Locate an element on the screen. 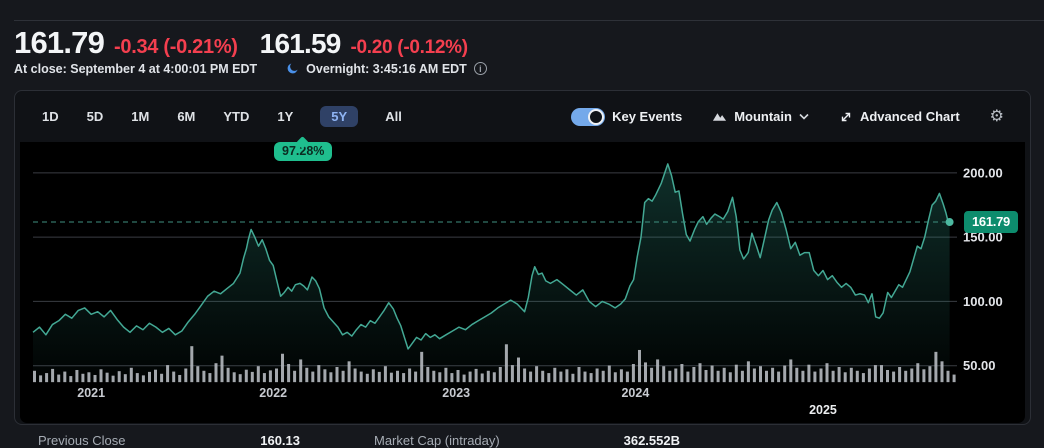  x-axis-label: 2021 is located at coordinates (91, 393).